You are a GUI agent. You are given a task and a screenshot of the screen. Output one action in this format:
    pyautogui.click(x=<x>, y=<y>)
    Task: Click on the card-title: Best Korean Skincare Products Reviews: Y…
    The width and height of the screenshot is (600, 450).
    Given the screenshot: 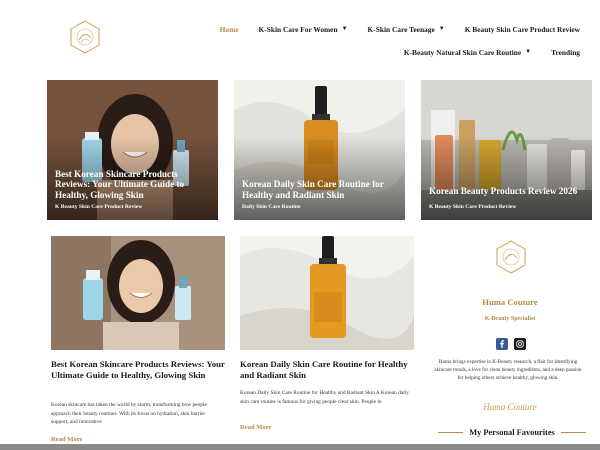 What is the action you would take?
    pyautogui.click(x=141, y=370)
    